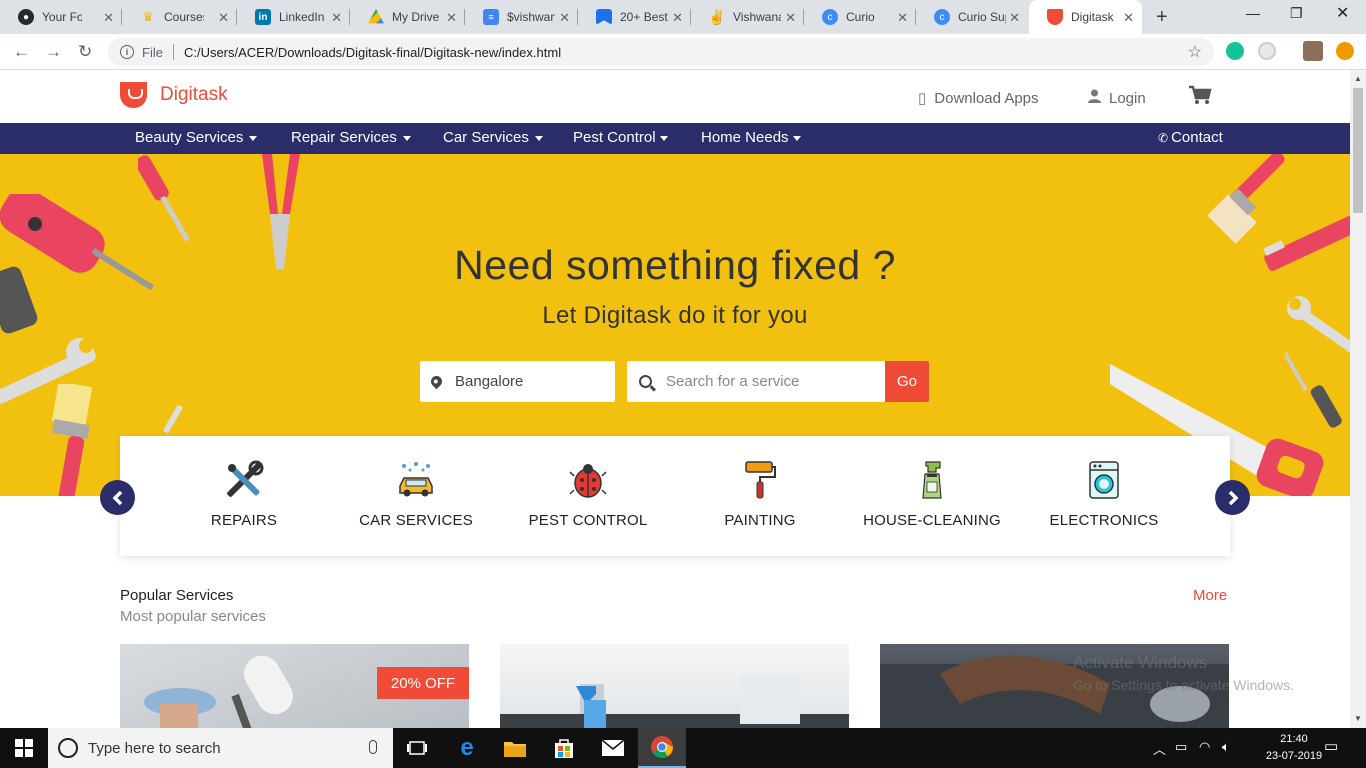 The width and height of the screenshot is (1366, 768). Describe the element at coordinates (860, 17) in the screenshot. I see `browser-tab: c Curio ✕` at that location.